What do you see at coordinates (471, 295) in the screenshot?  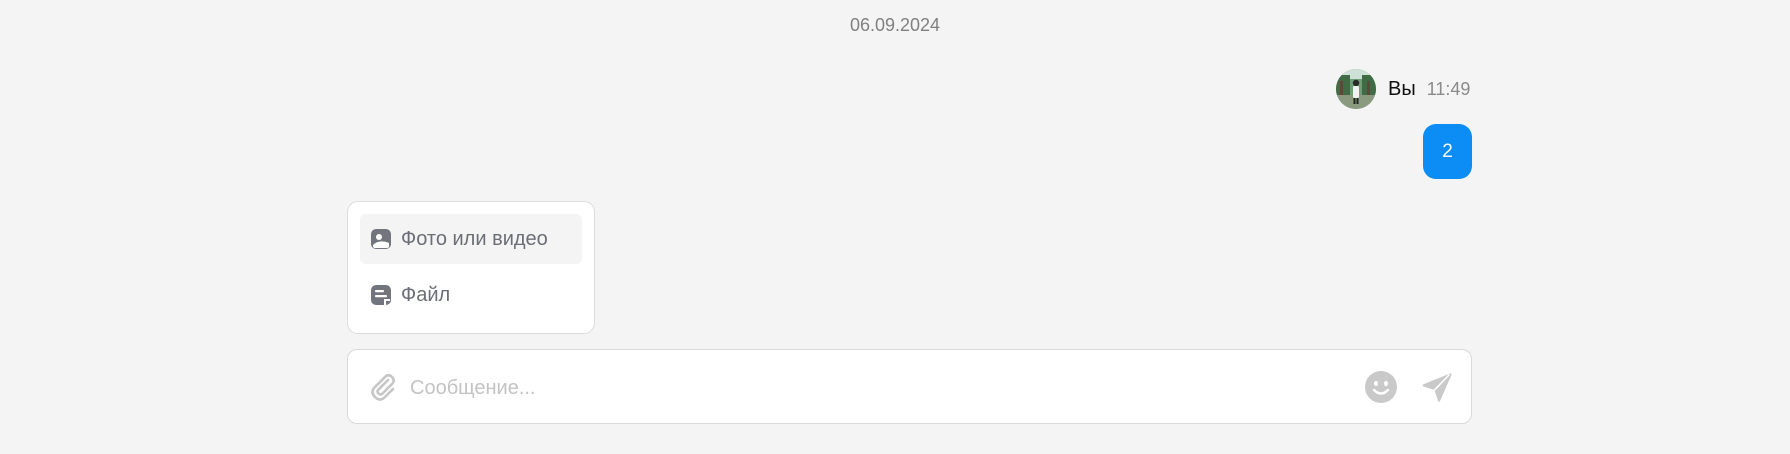 I see `menu-item-file: Файл` at bounding box center [471, 295].